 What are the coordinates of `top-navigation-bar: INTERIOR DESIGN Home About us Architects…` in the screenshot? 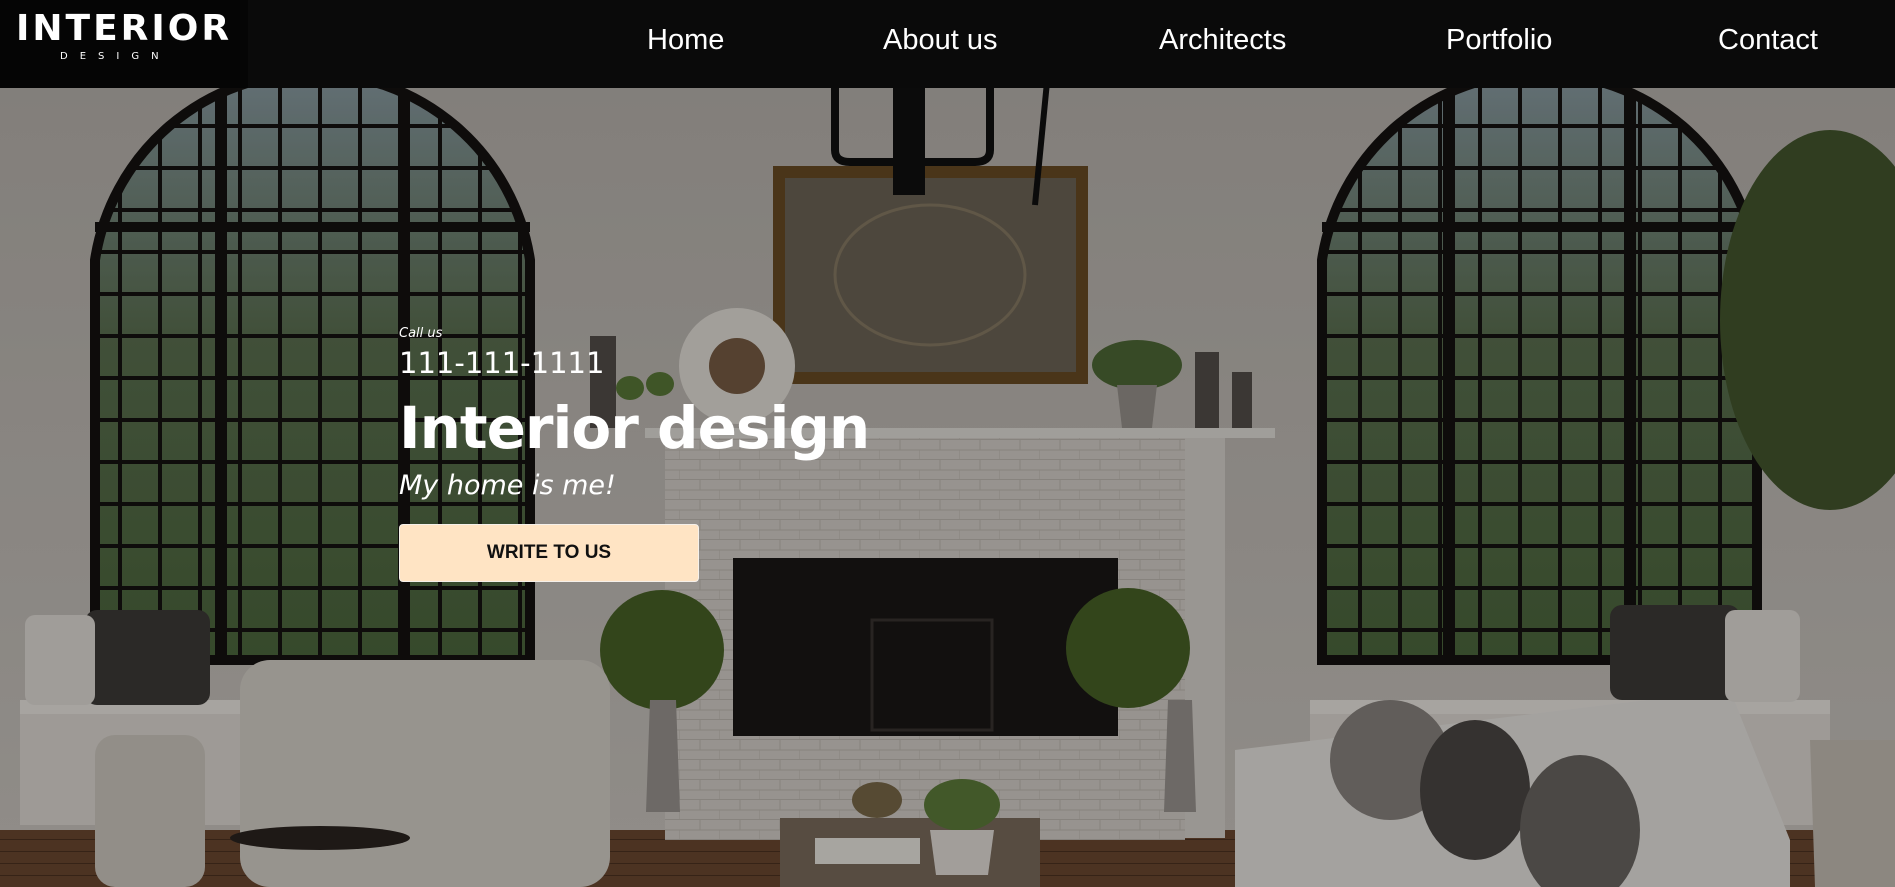 It's located at (947, 44).